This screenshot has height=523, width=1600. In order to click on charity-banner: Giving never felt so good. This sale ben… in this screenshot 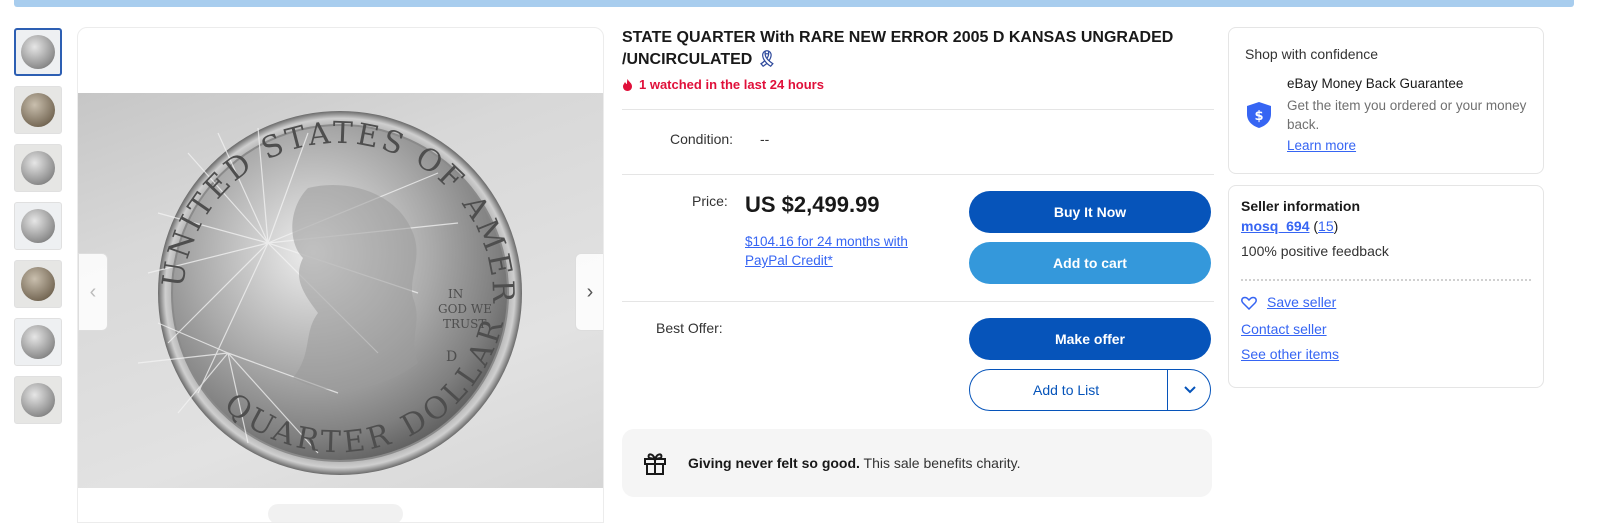, I will do `click(917, 463)`.